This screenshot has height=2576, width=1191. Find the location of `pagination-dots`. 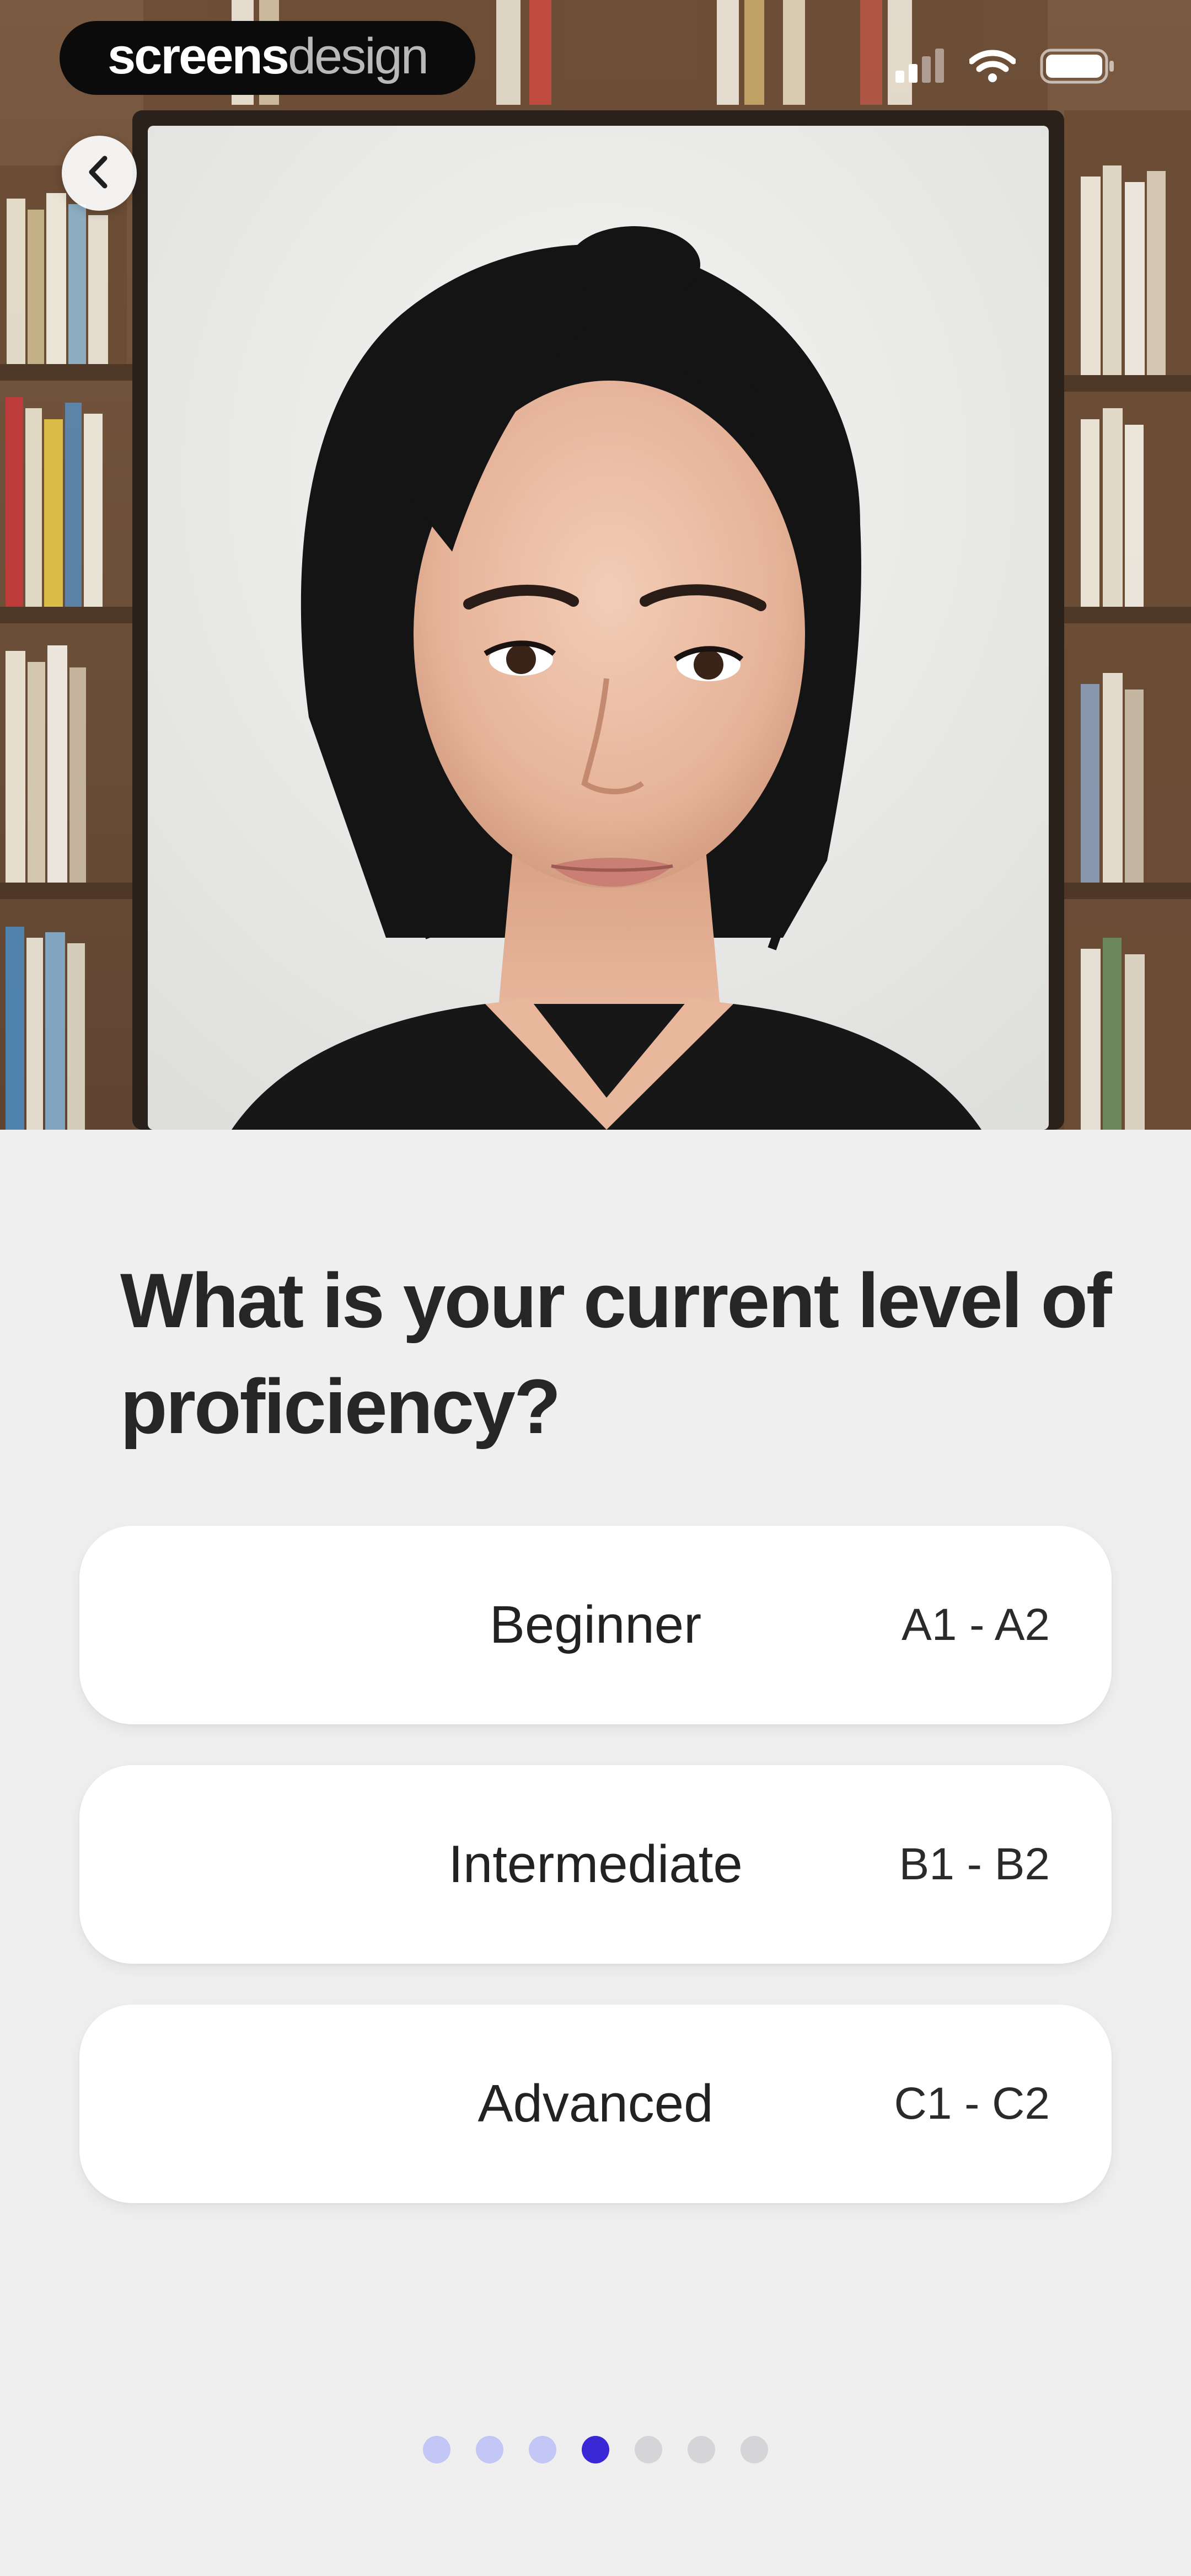

pagination-dots is located at coordinates (595, 2449).